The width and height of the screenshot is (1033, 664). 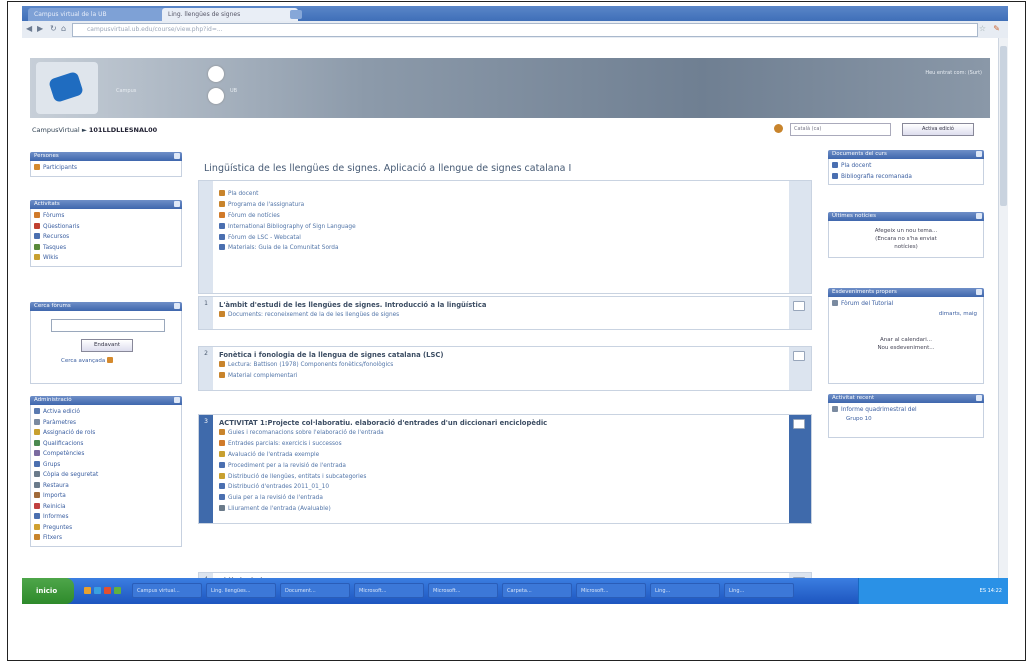 I want to click on browser-tab-active: Ling. llengües de signes, so click(x=230, y=14).